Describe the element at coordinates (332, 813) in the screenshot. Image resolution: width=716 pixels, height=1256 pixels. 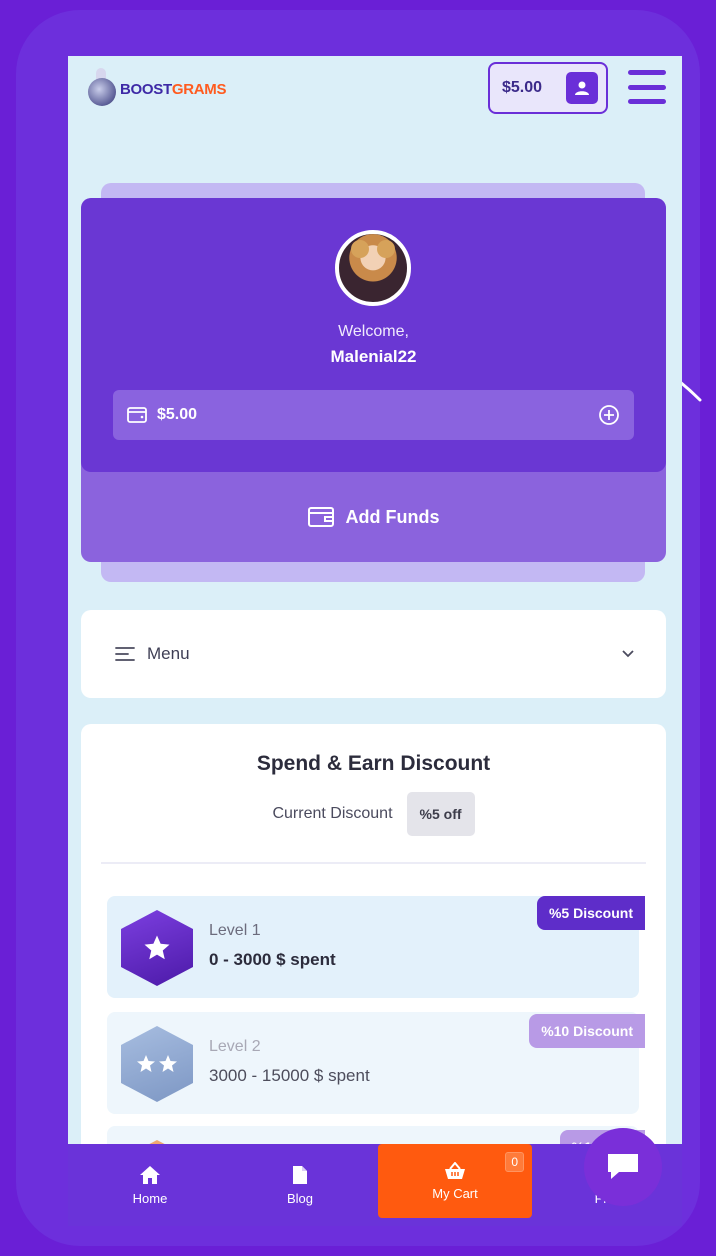
I see `current-discount-label: Current Discount` at that location.